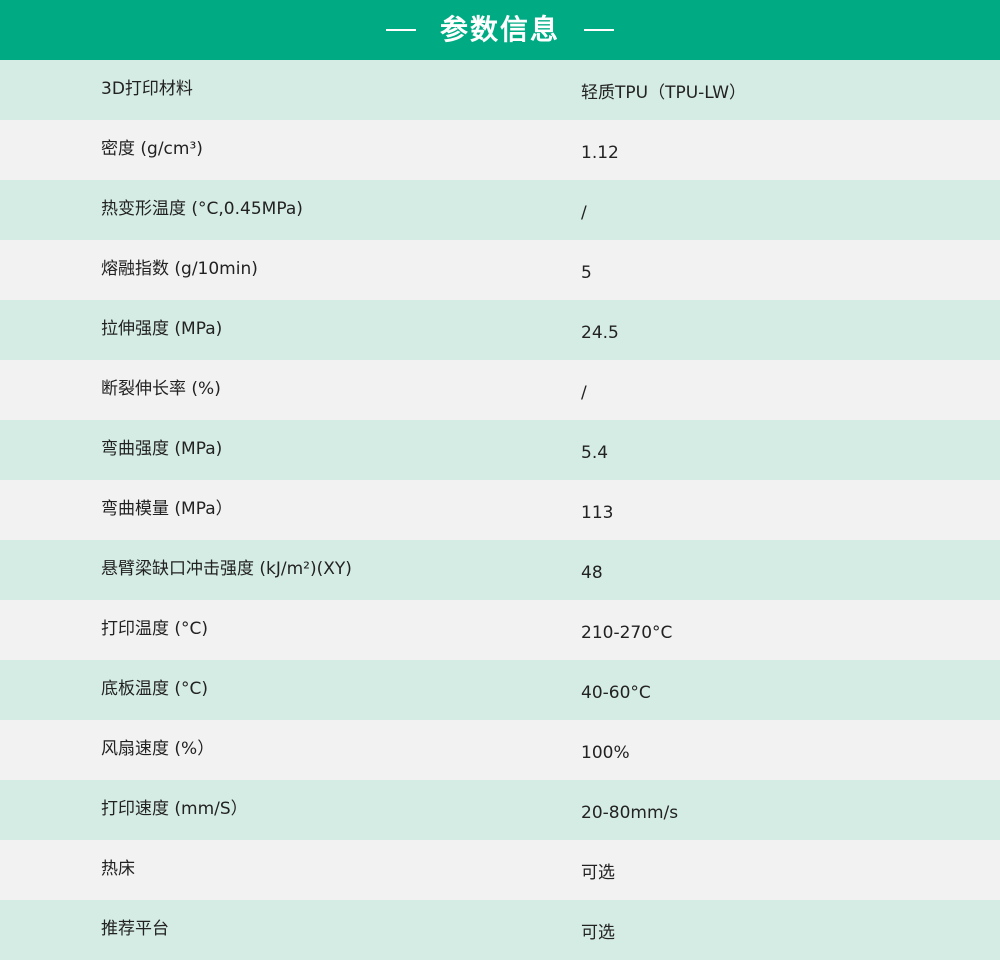 This screenshot has height=960, width=1000. I want to click on row-value: 1.12, so click(600, 153).